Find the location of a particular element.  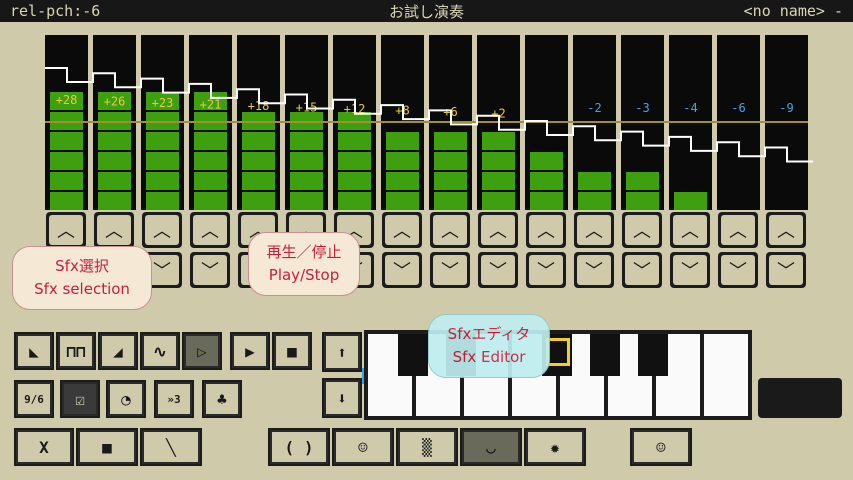

instrument-button: ♣ is located at coordinates (222, 399).